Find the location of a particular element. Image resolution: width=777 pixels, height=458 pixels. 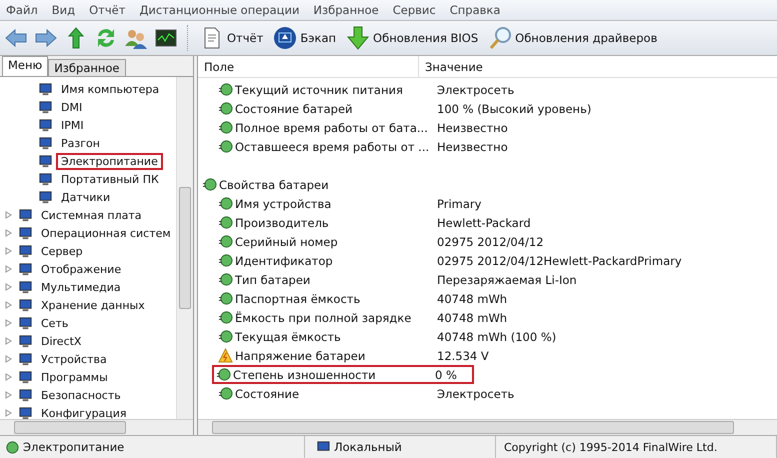

table-cell: 100 % (Высокий уровень) is located at coordinates (514, 109).